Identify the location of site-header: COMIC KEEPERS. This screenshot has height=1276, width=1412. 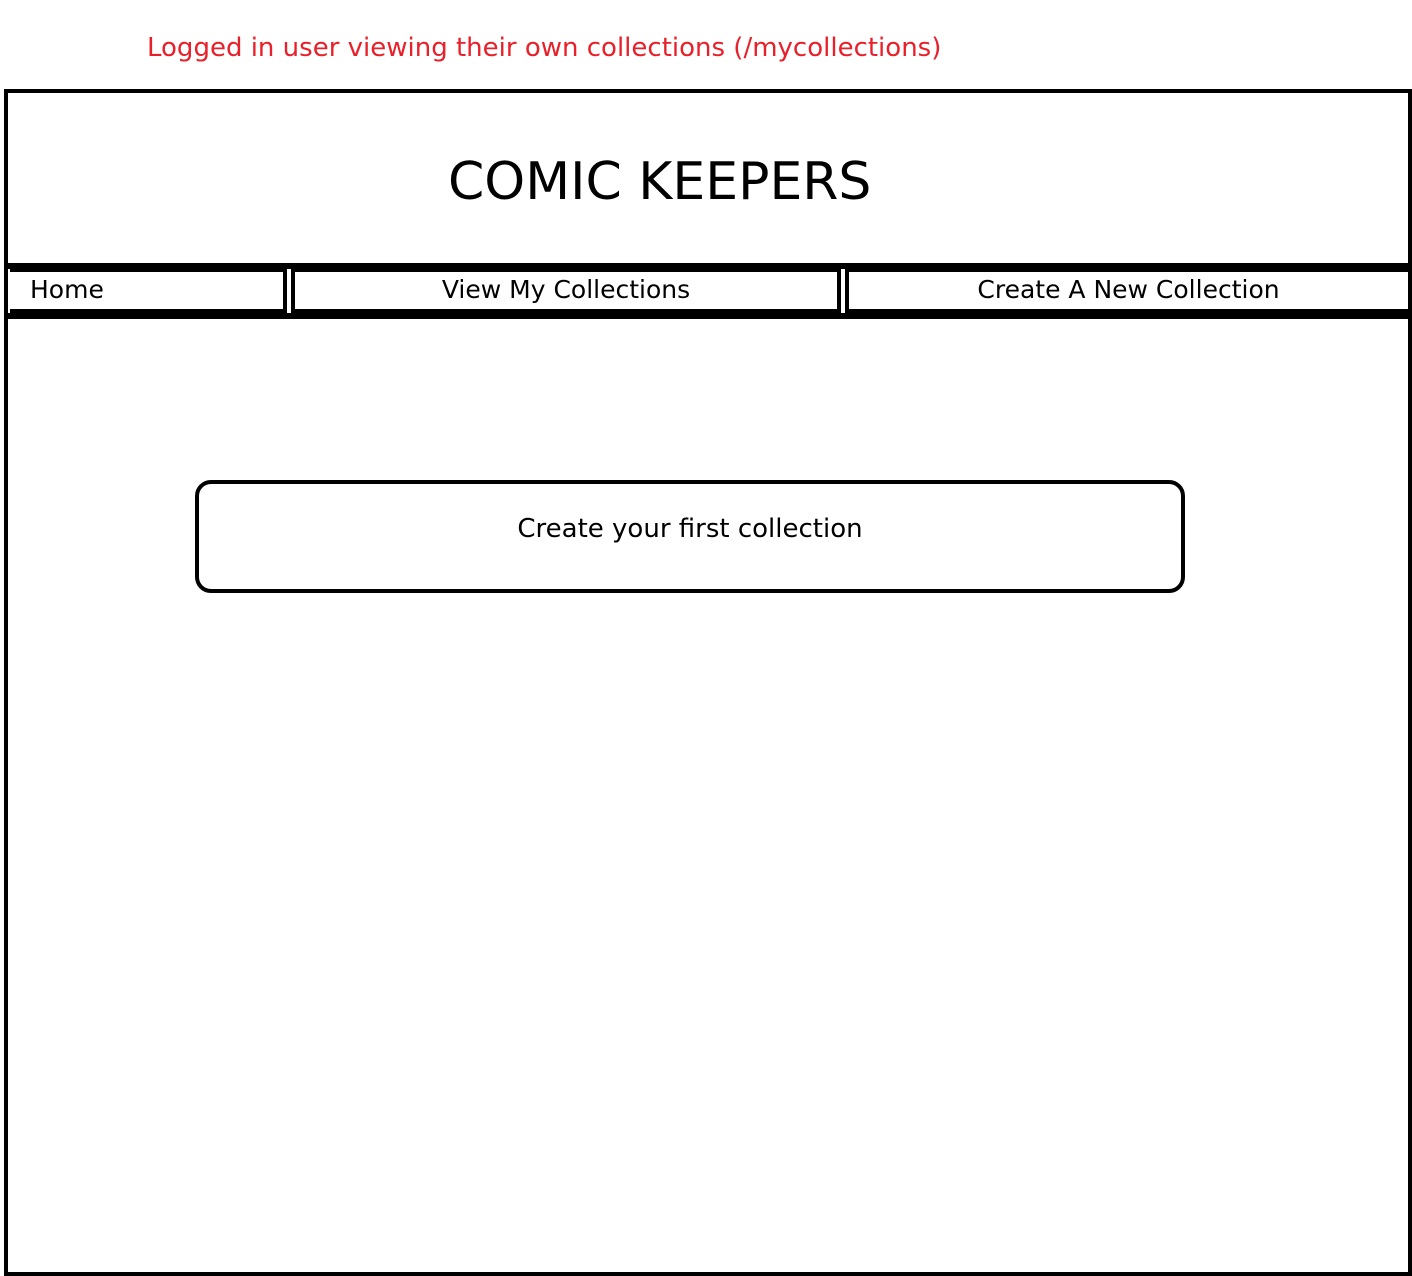
(708, 181).